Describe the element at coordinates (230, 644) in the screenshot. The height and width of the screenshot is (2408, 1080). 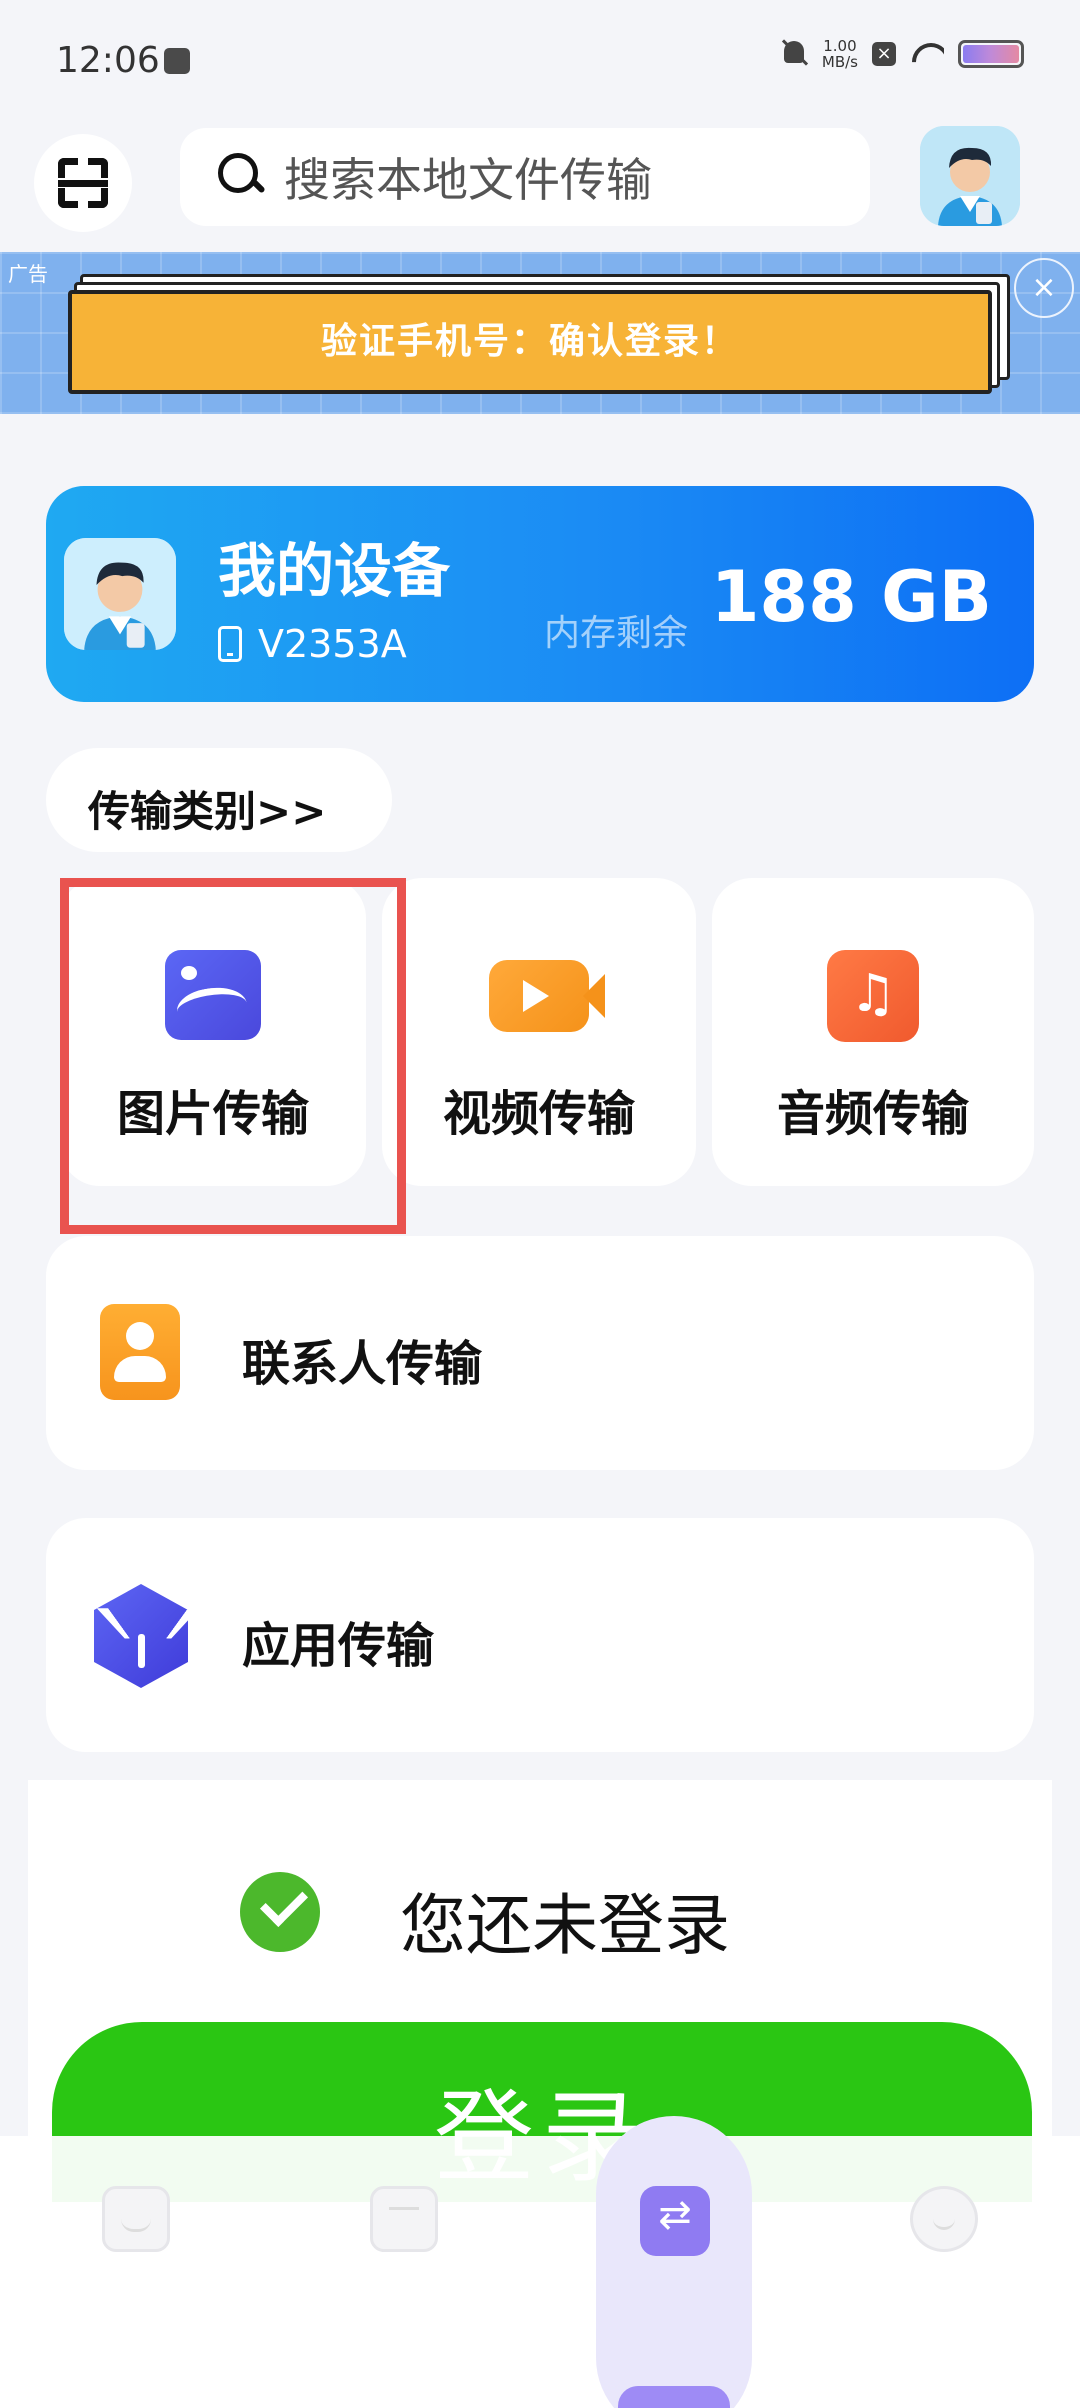
I see `phone-icon` at that location.